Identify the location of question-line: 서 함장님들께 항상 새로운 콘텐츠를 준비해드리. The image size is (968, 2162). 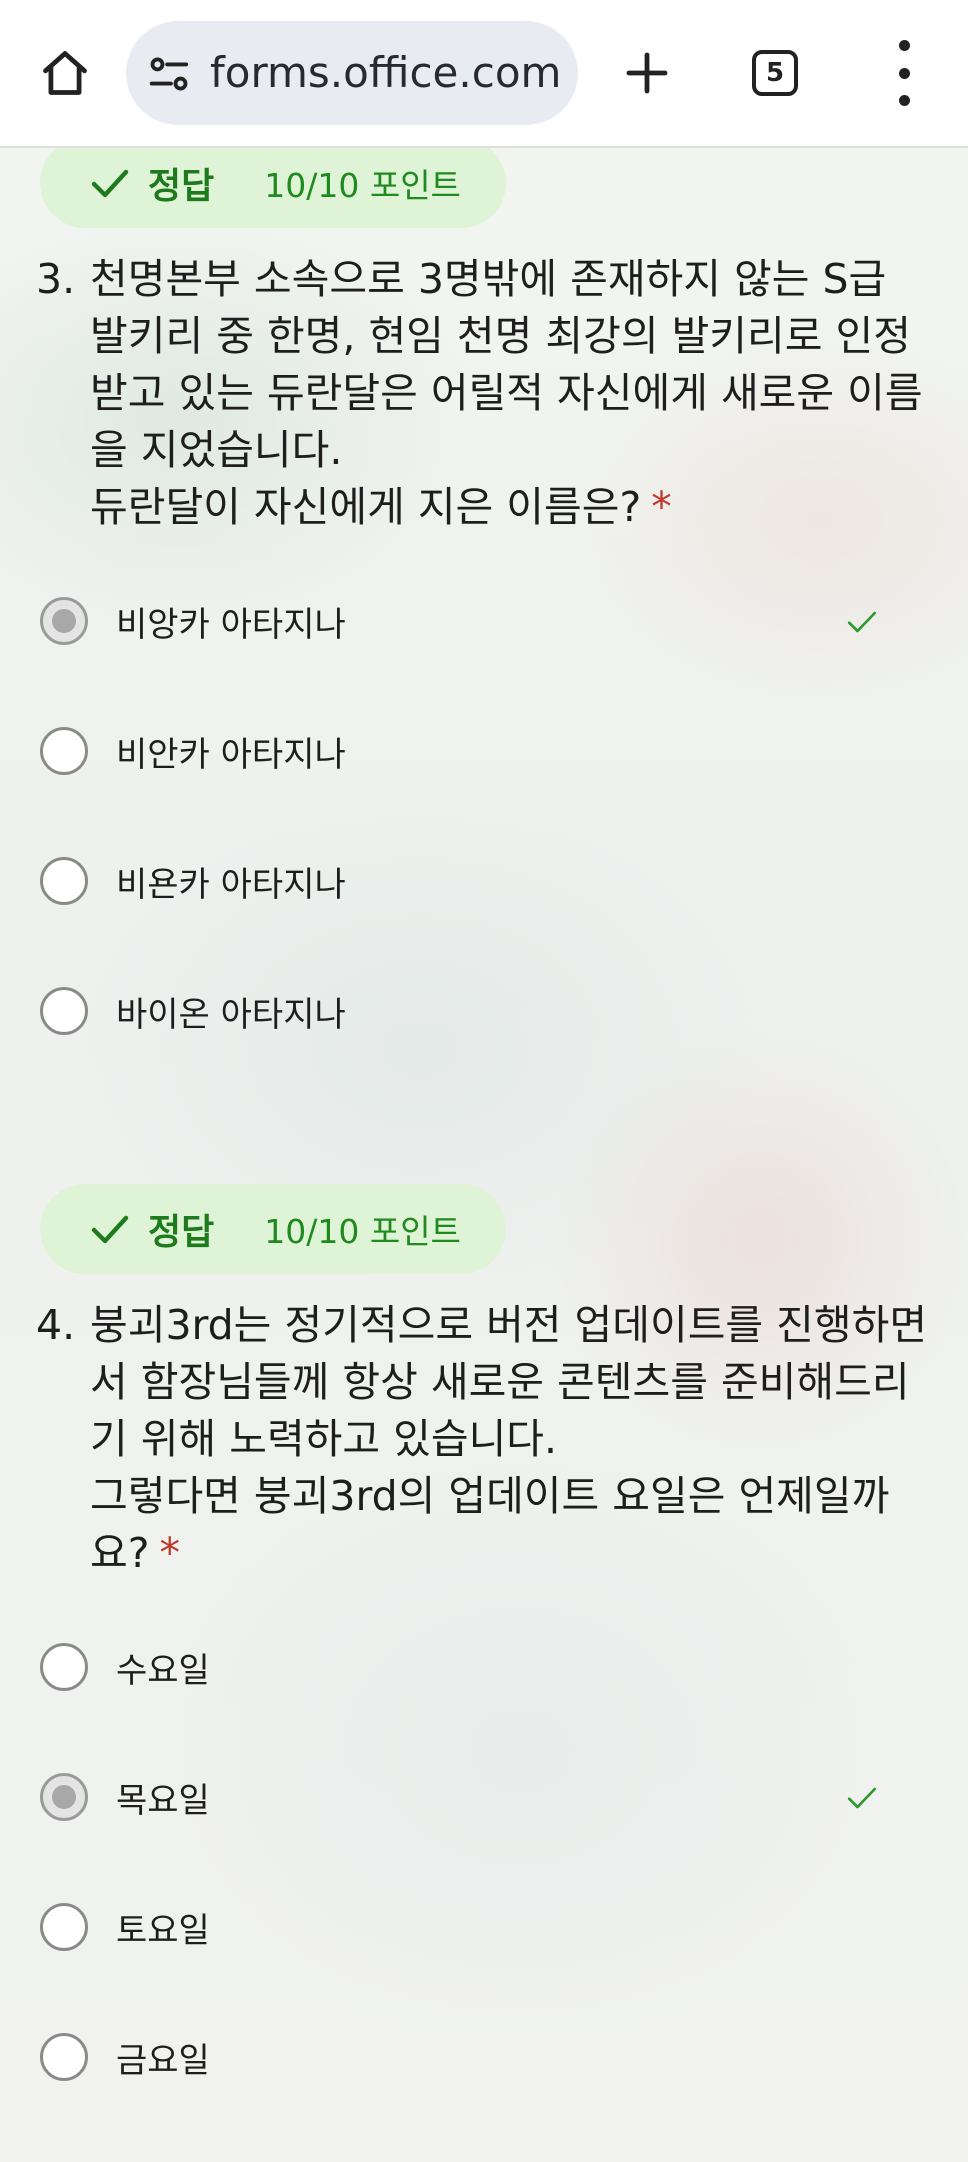
(500, 1382).